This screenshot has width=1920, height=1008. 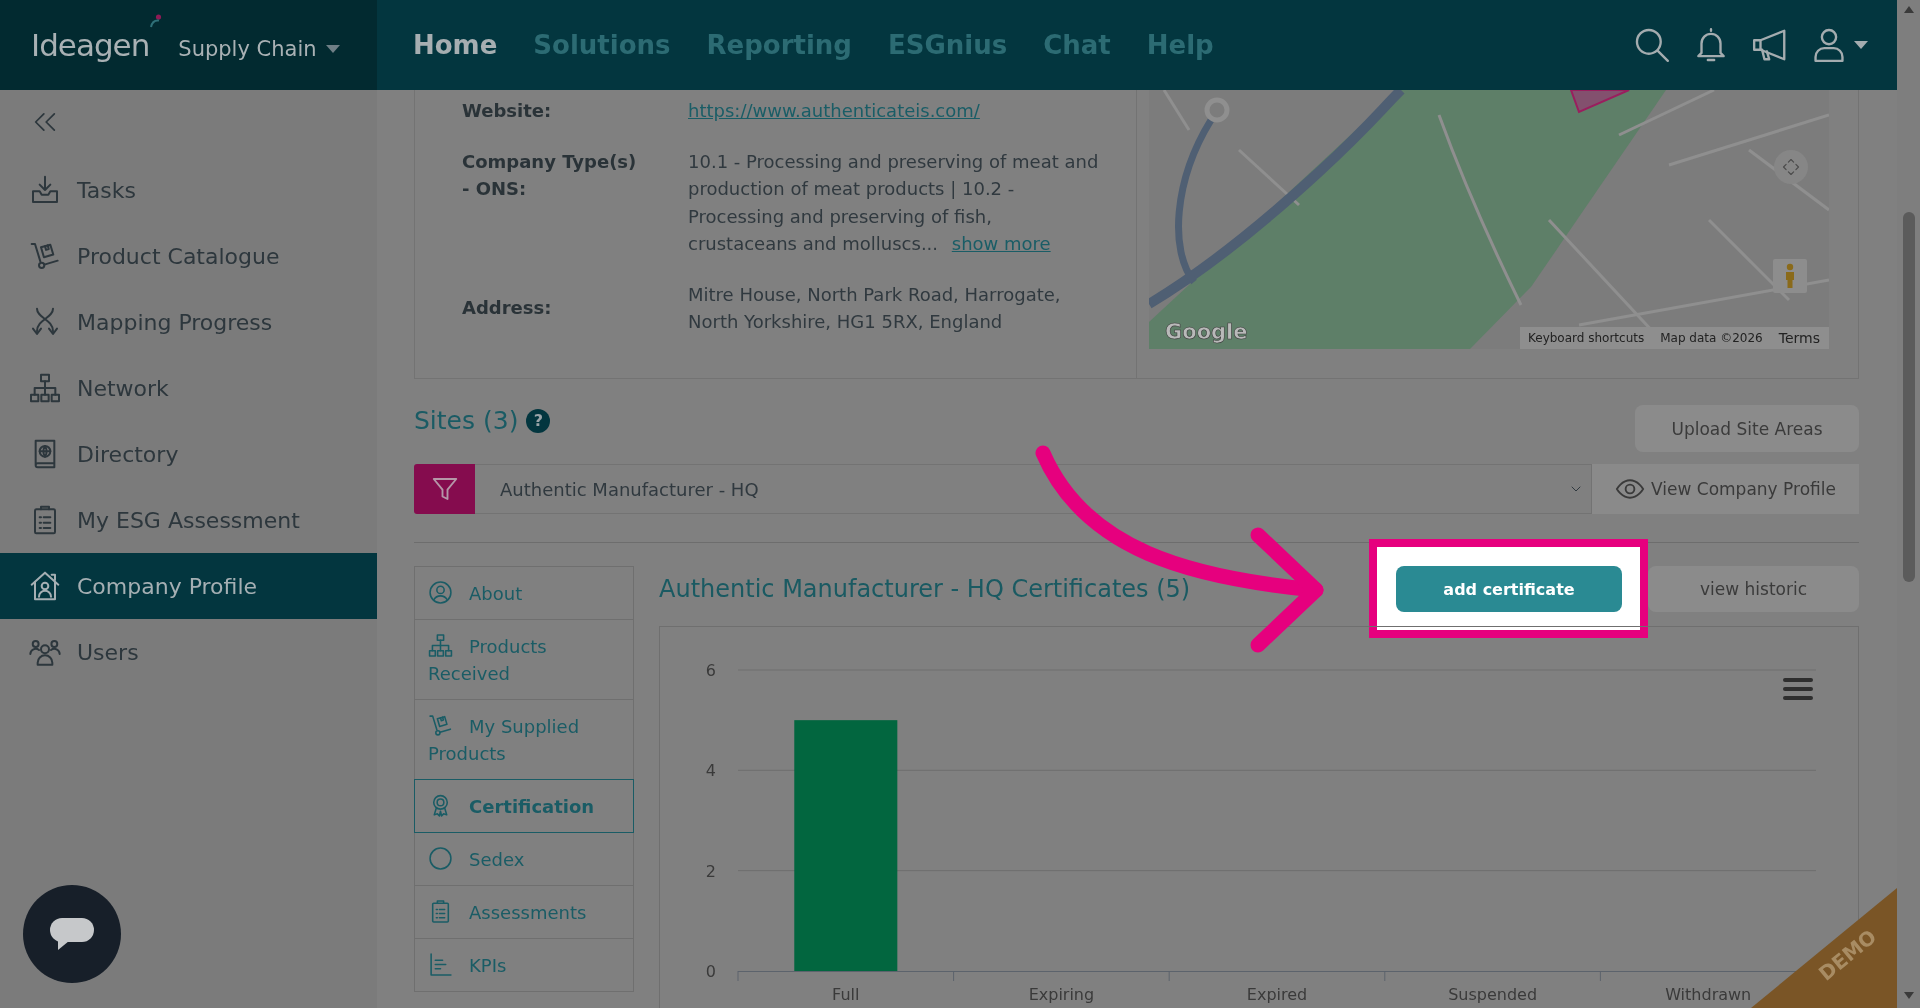 I want to click on search-button, so click(x=1652, y=45).